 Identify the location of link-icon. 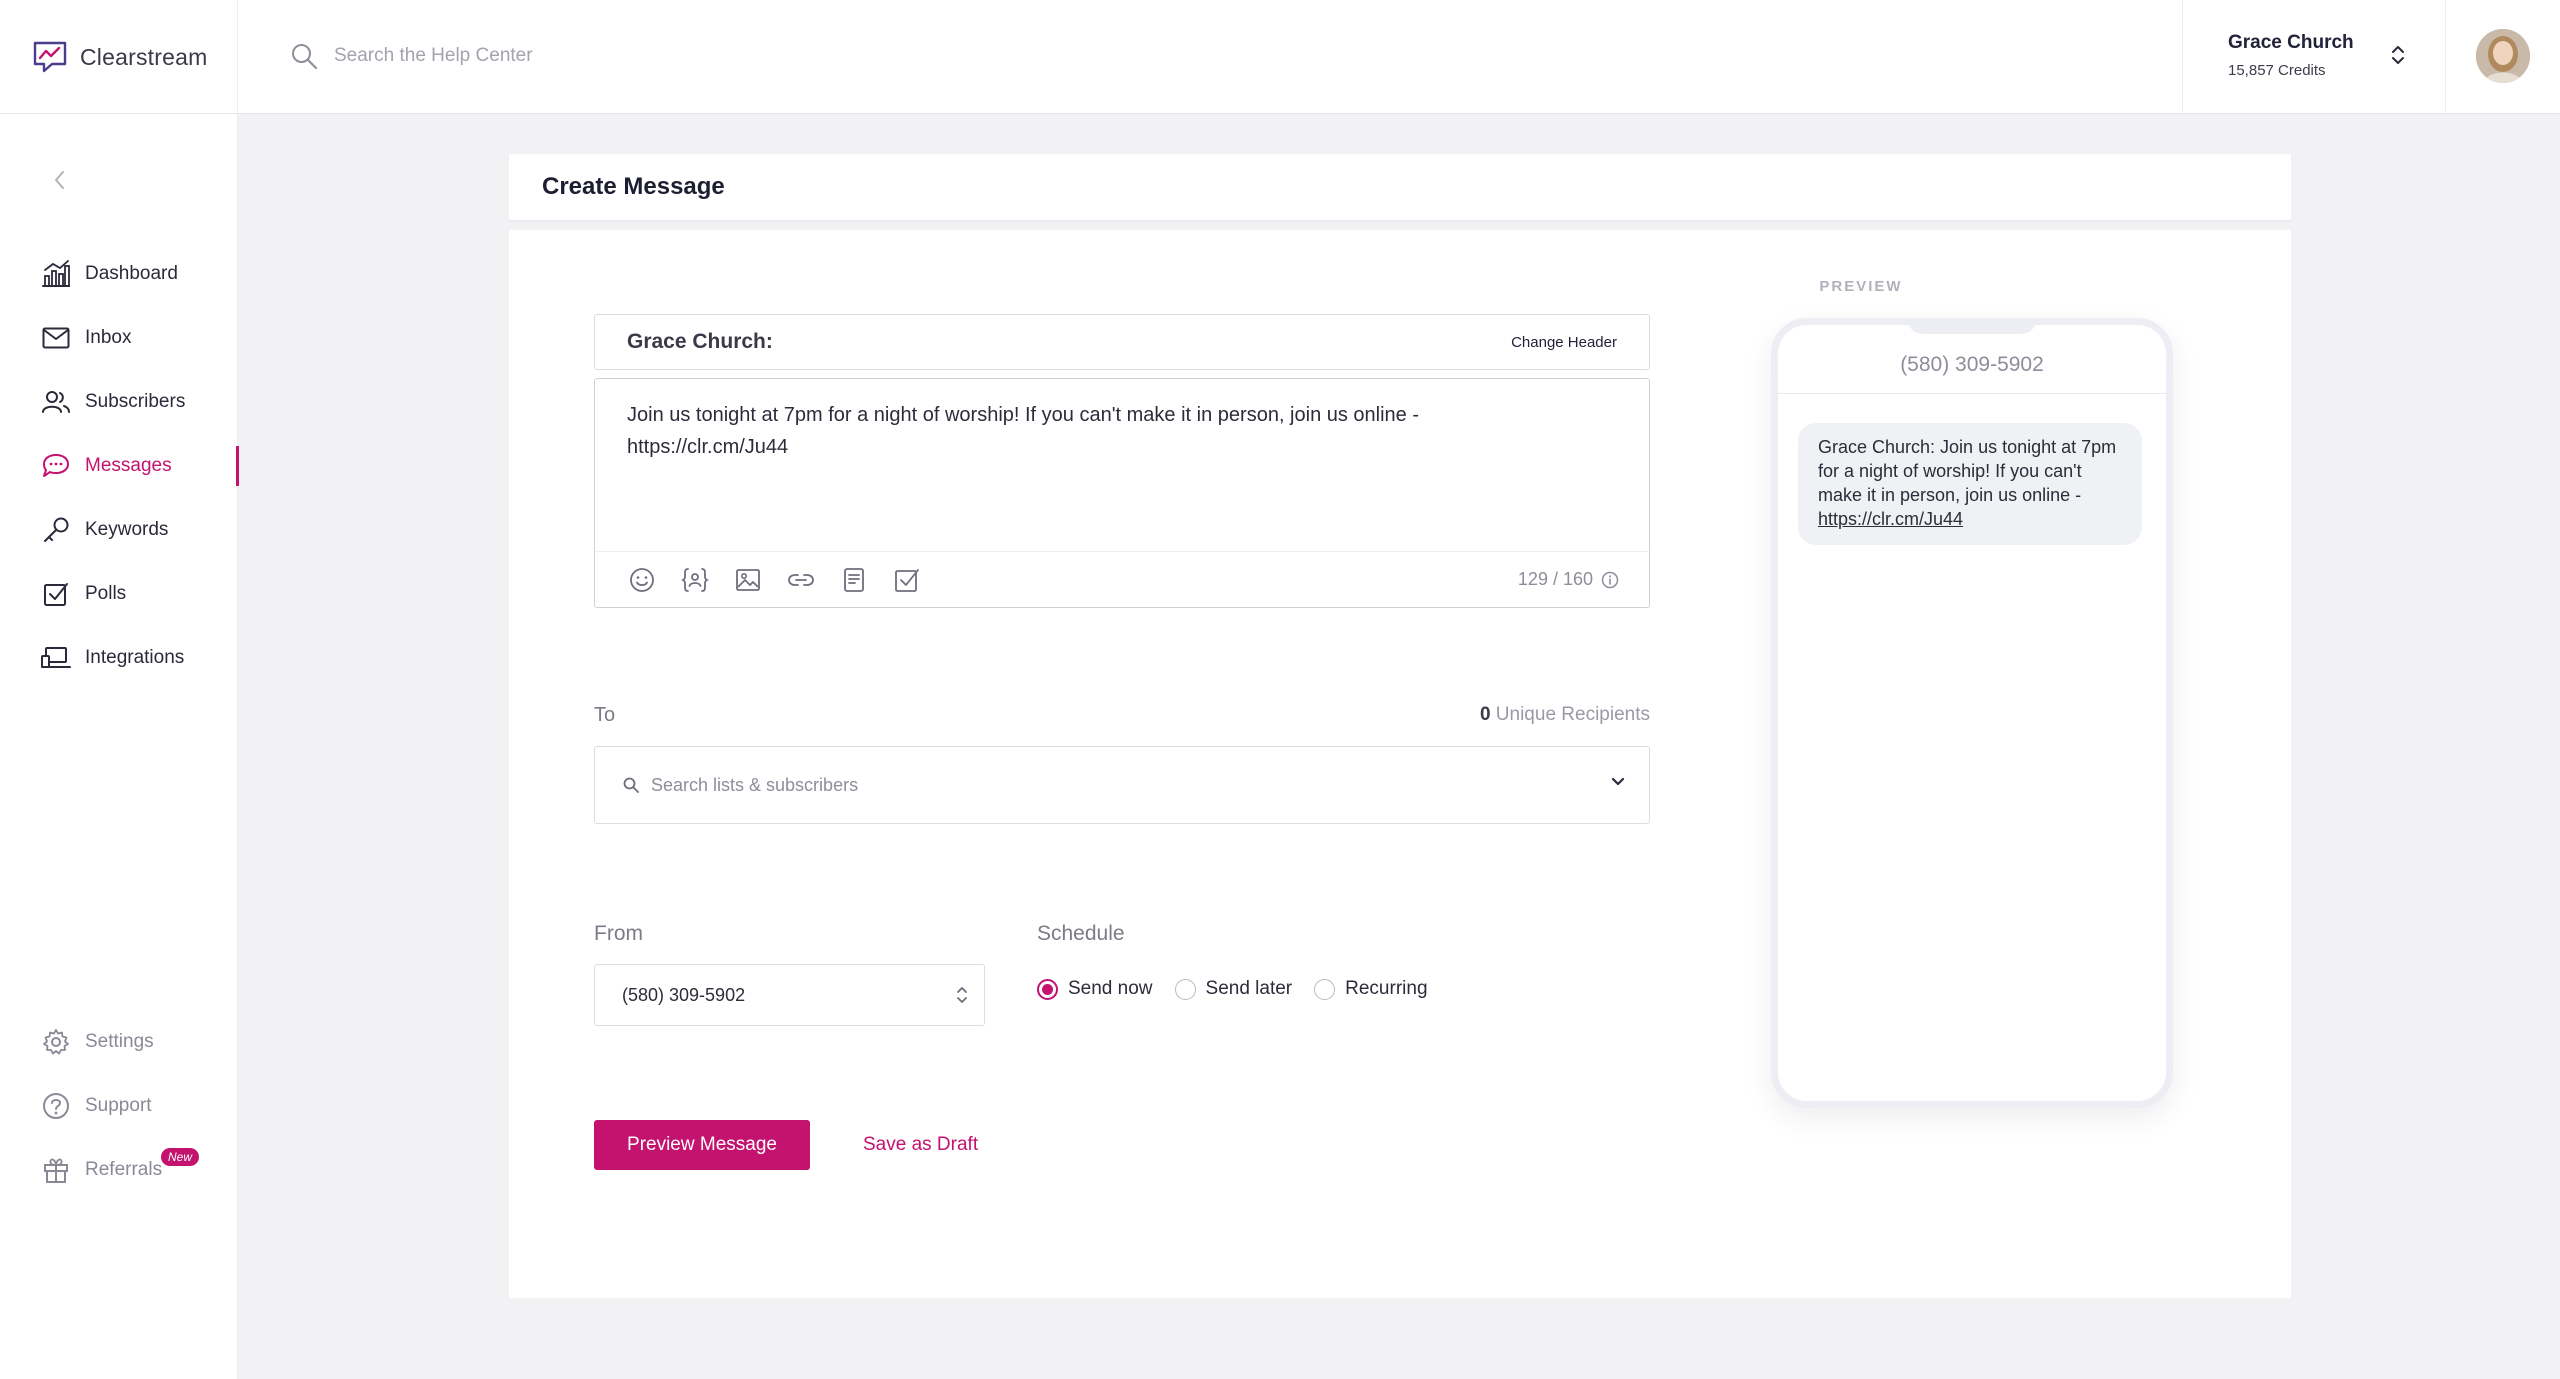
(801, 580).